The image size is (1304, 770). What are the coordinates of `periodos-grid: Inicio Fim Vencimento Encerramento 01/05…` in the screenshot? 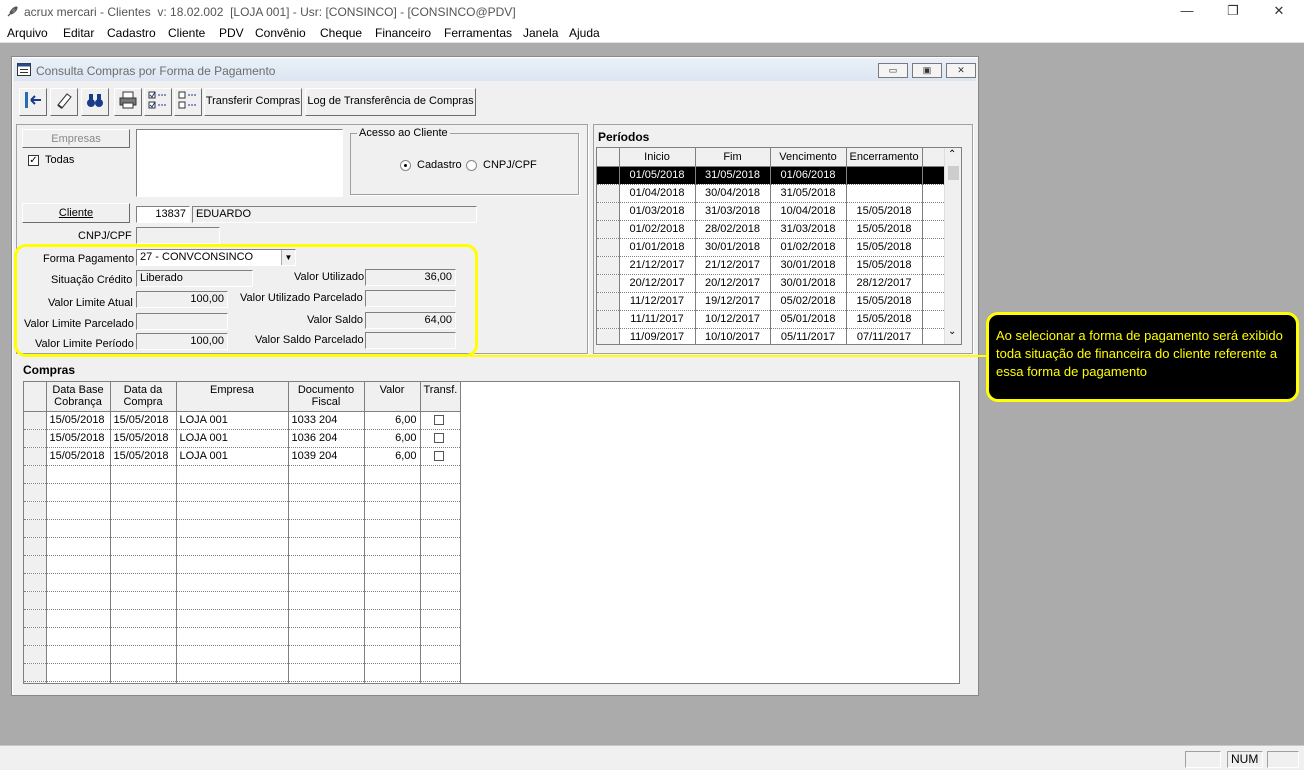 It's located at (779, 246).